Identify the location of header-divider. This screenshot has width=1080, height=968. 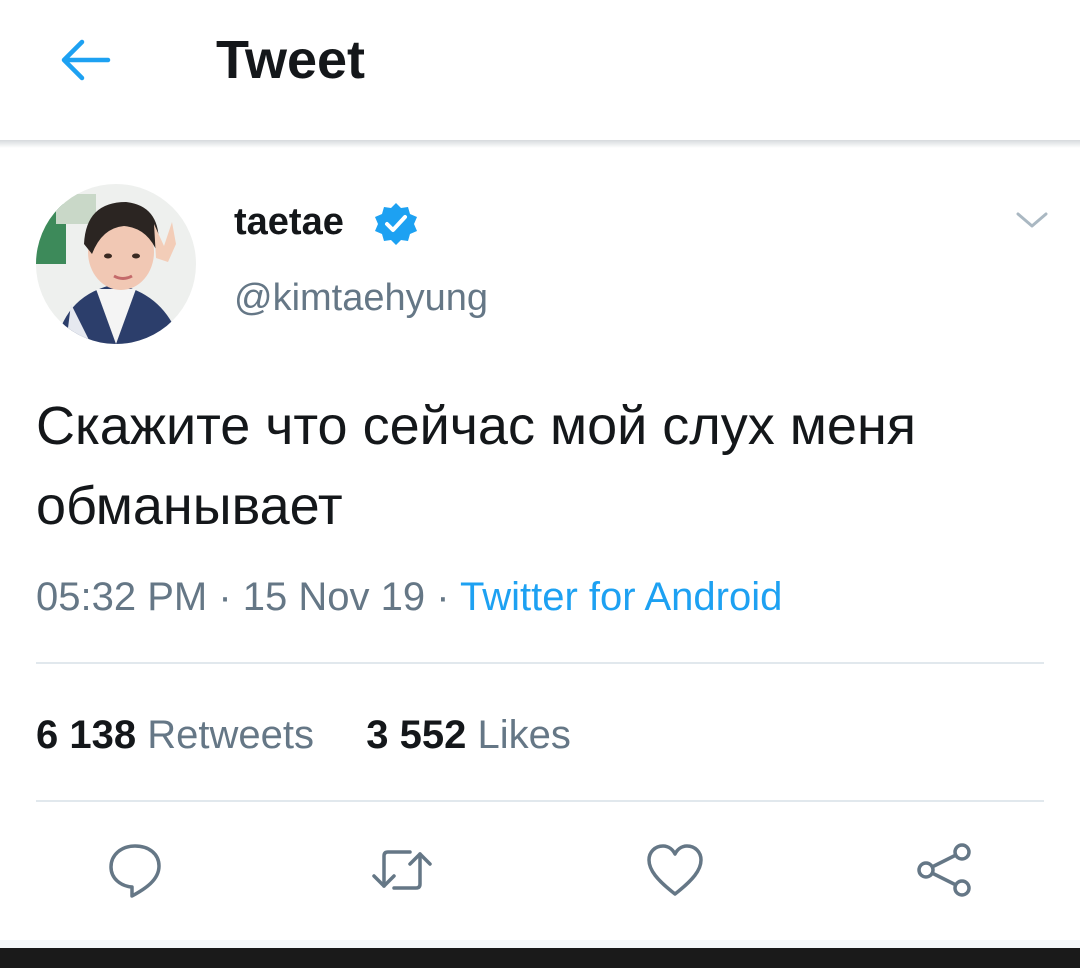
(540, 144).